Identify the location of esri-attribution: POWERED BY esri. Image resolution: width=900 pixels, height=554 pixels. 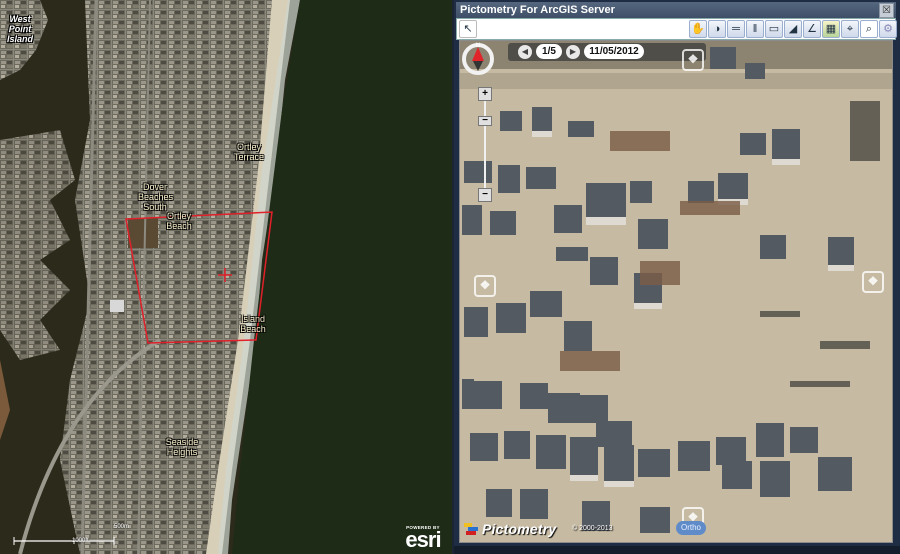
(423, 538).